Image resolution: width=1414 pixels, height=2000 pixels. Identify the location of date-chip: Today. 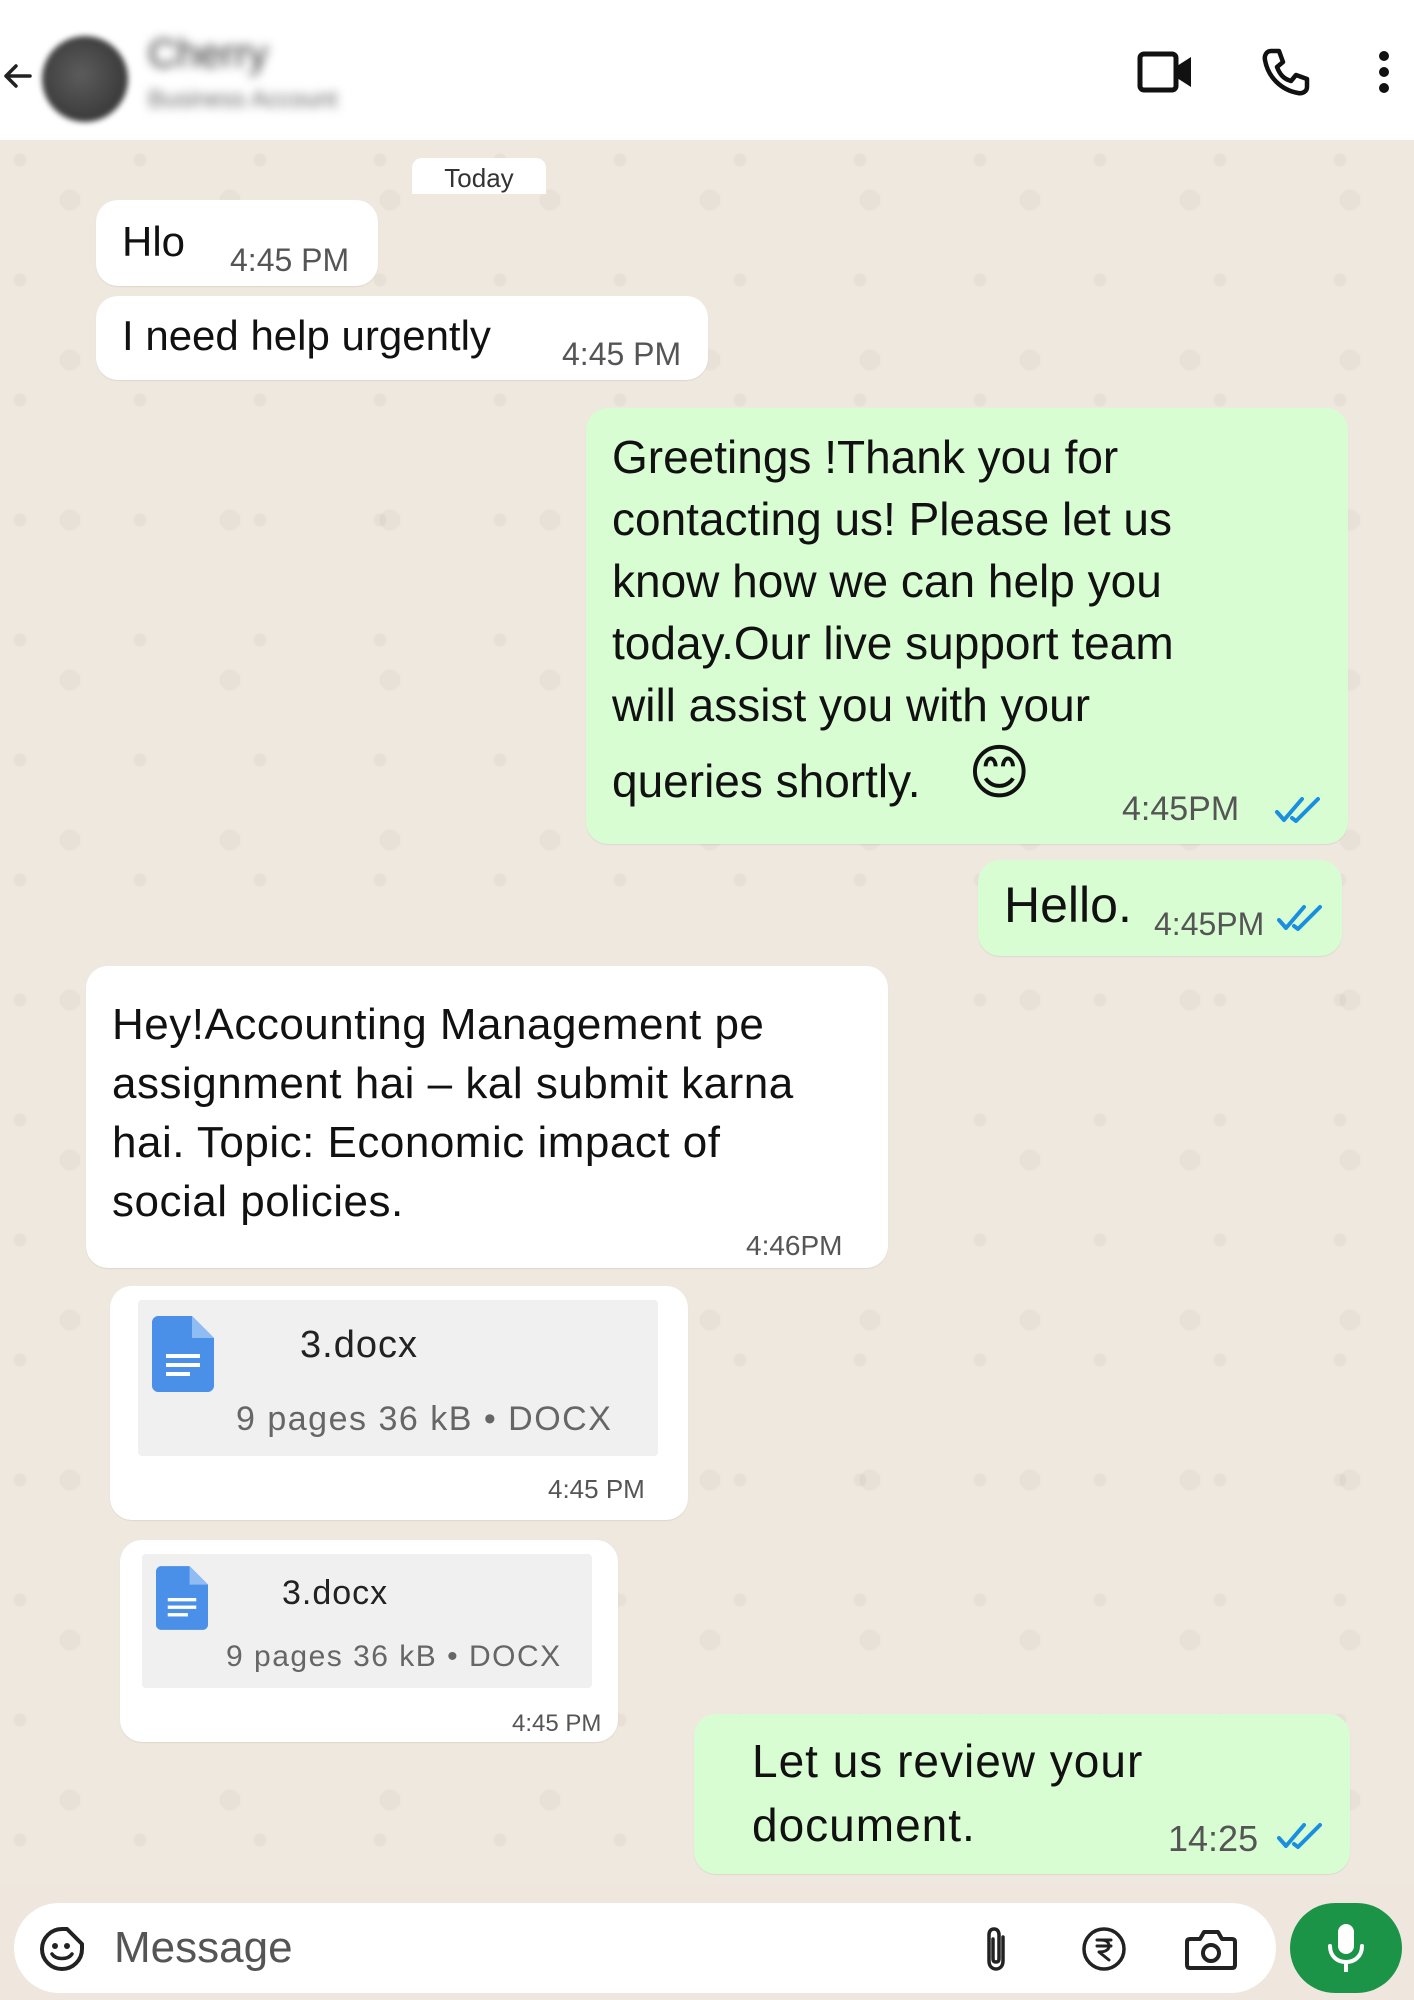
(479, 176).